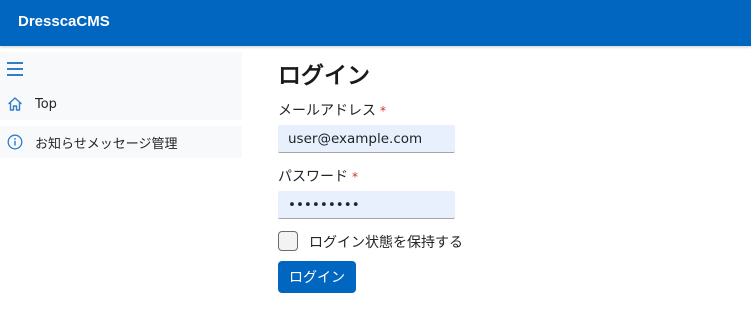  I want to click on password-label: パスワード *, so click(318, 176).